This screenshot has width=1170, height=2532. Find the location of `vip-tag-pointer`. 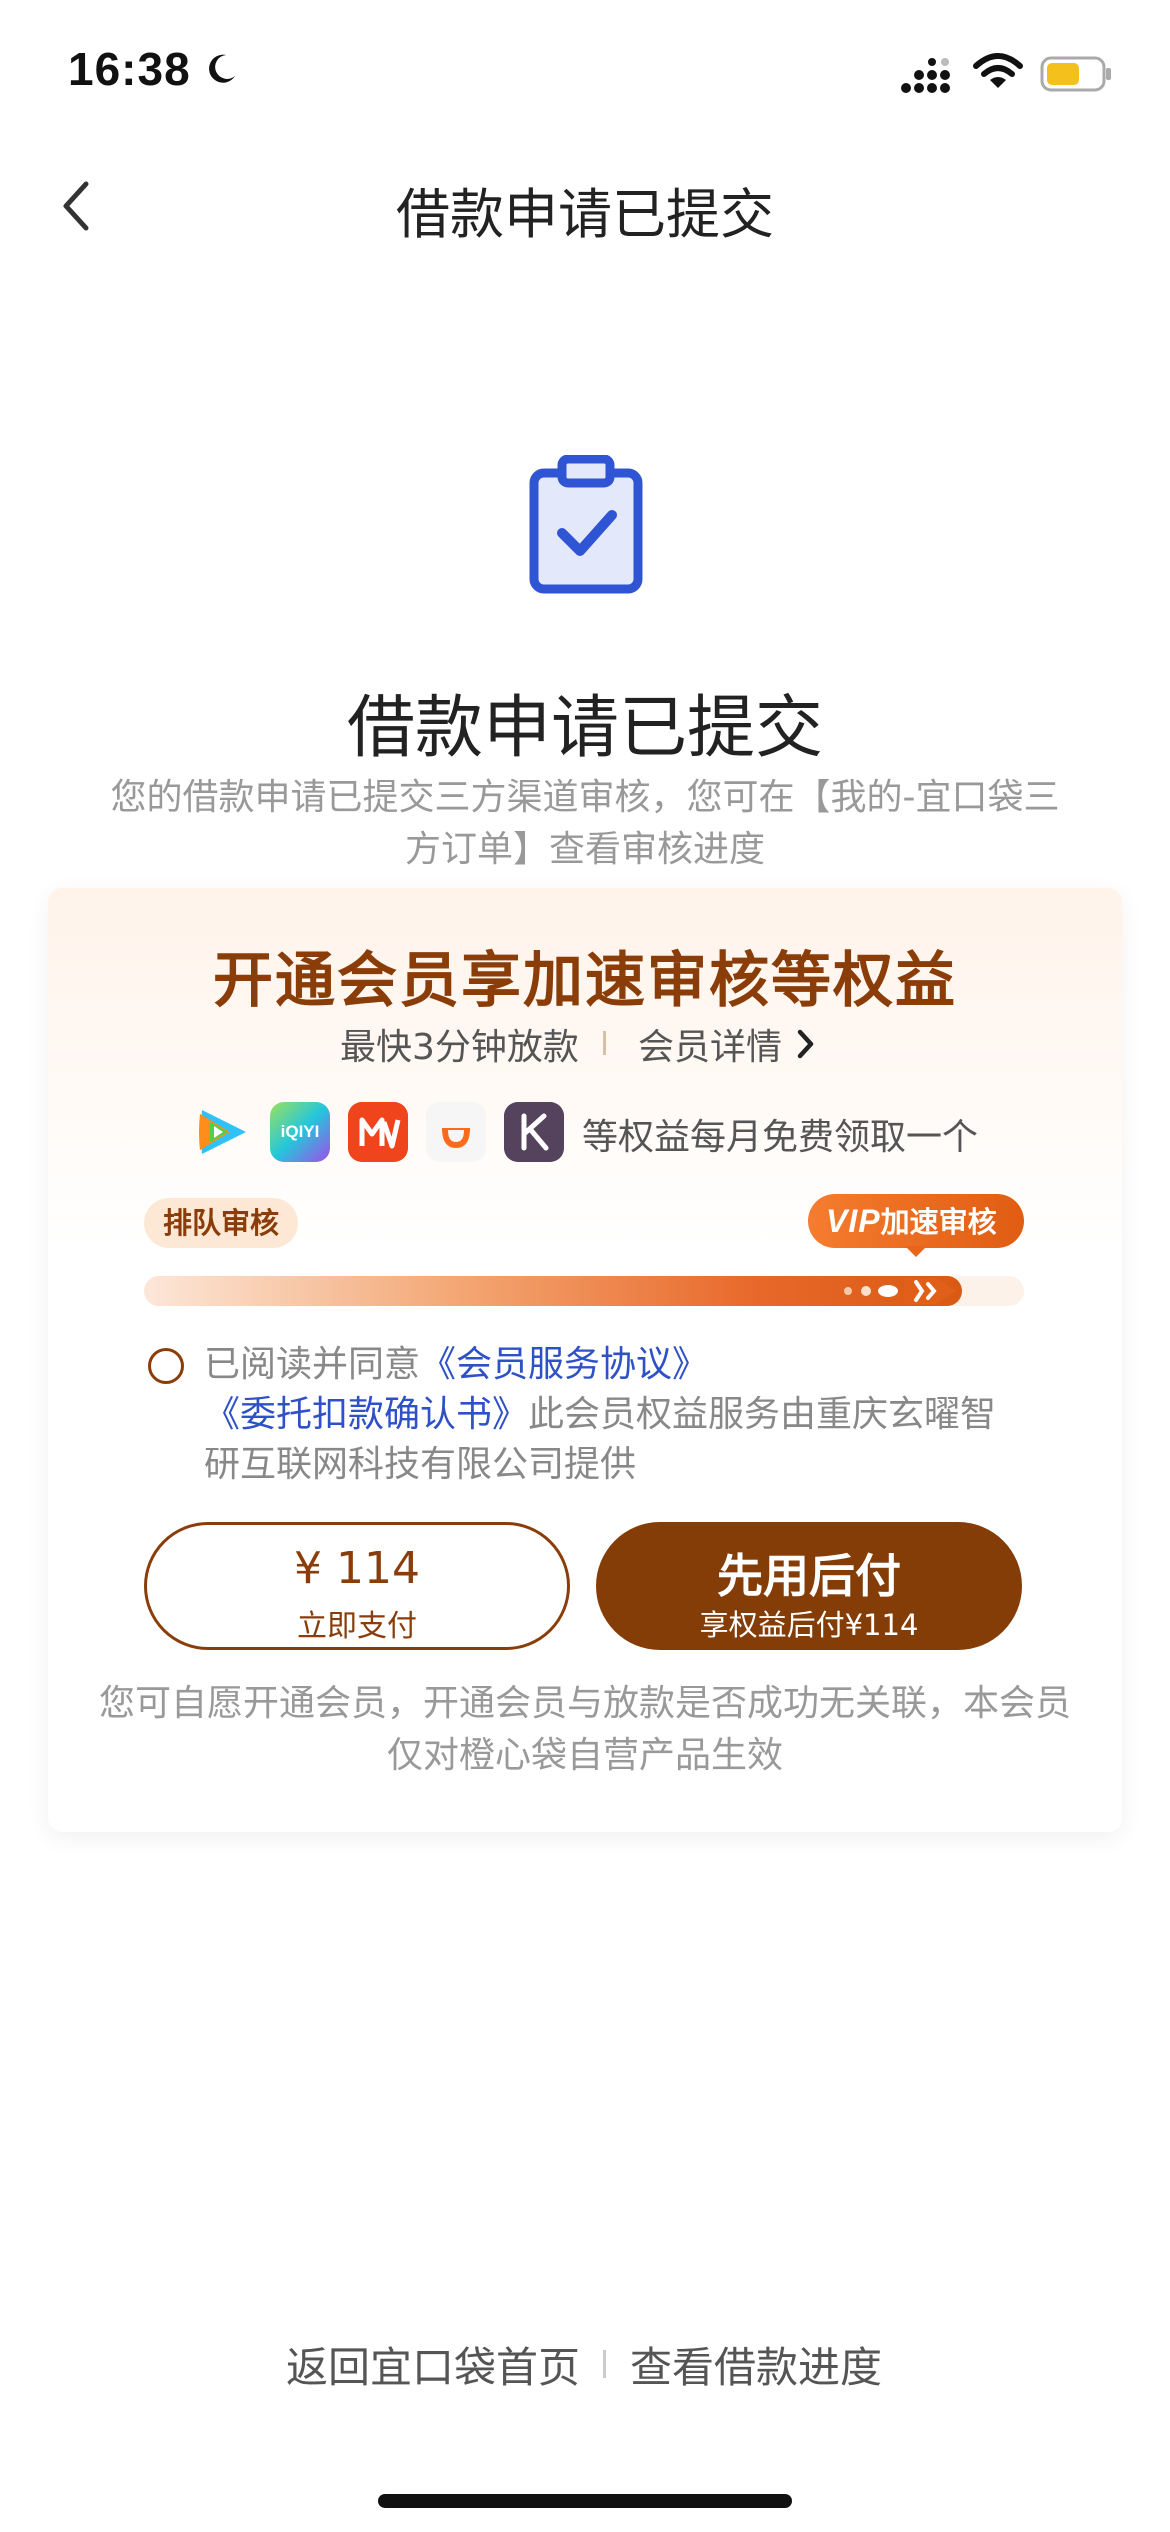

vip-tag-pointer is located at coordinates (916, 1251).